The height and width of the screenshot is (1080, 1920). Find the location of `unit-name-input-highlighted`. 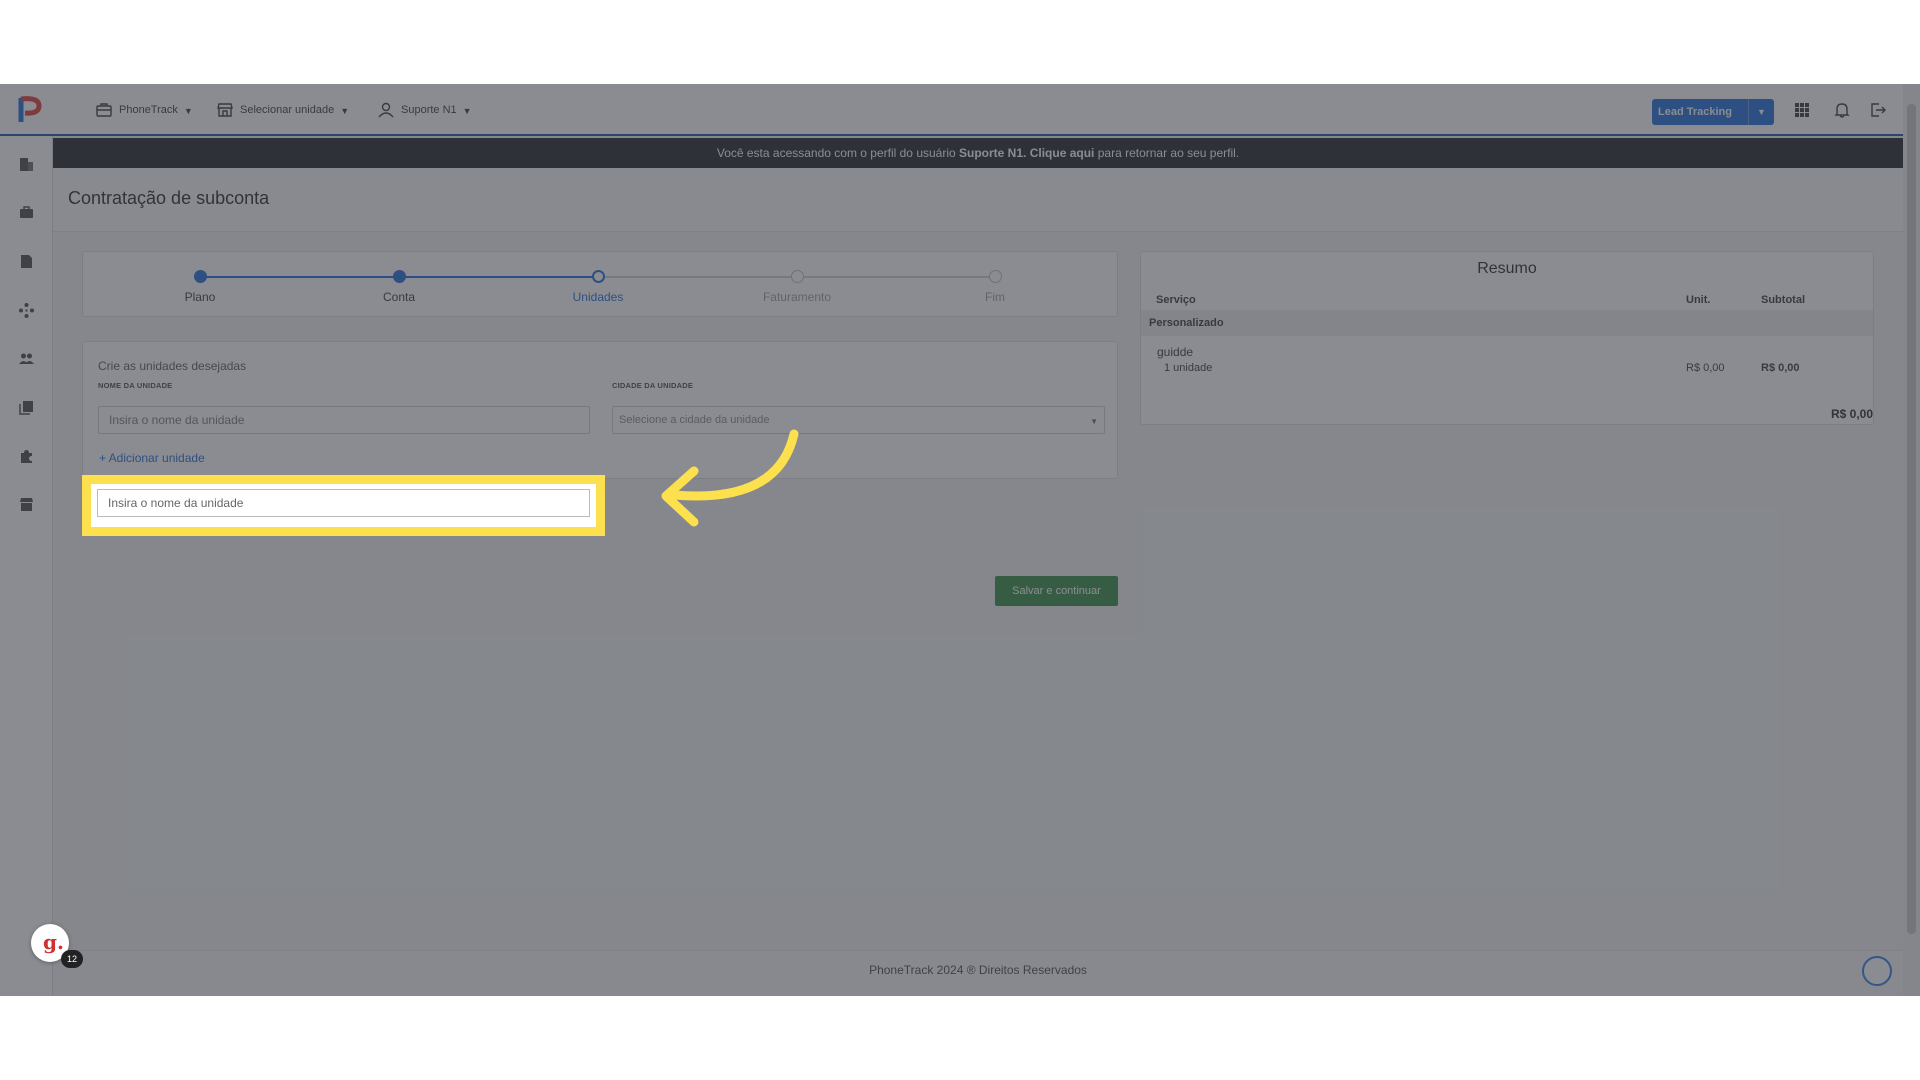

unit-name-input-highlighted is located at coordinates (343, 503).